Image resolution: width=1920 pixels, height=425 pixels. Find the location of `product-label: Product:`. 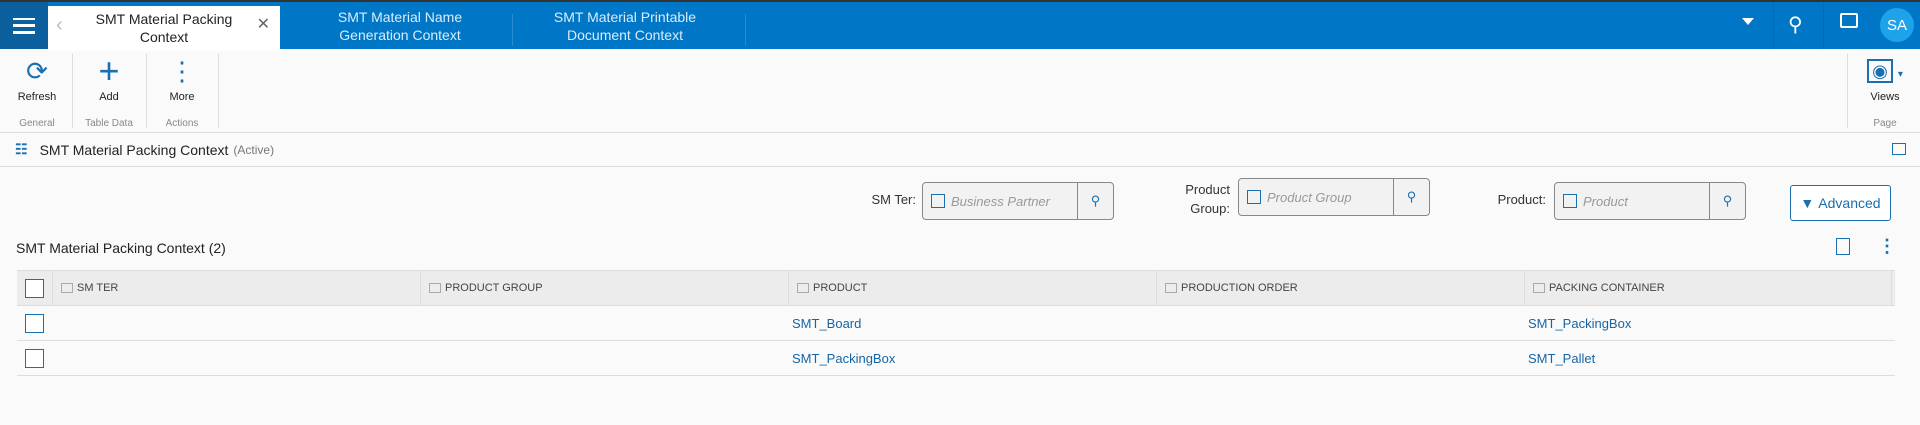

product-label: Product: is located at coordinates (1521, 199).